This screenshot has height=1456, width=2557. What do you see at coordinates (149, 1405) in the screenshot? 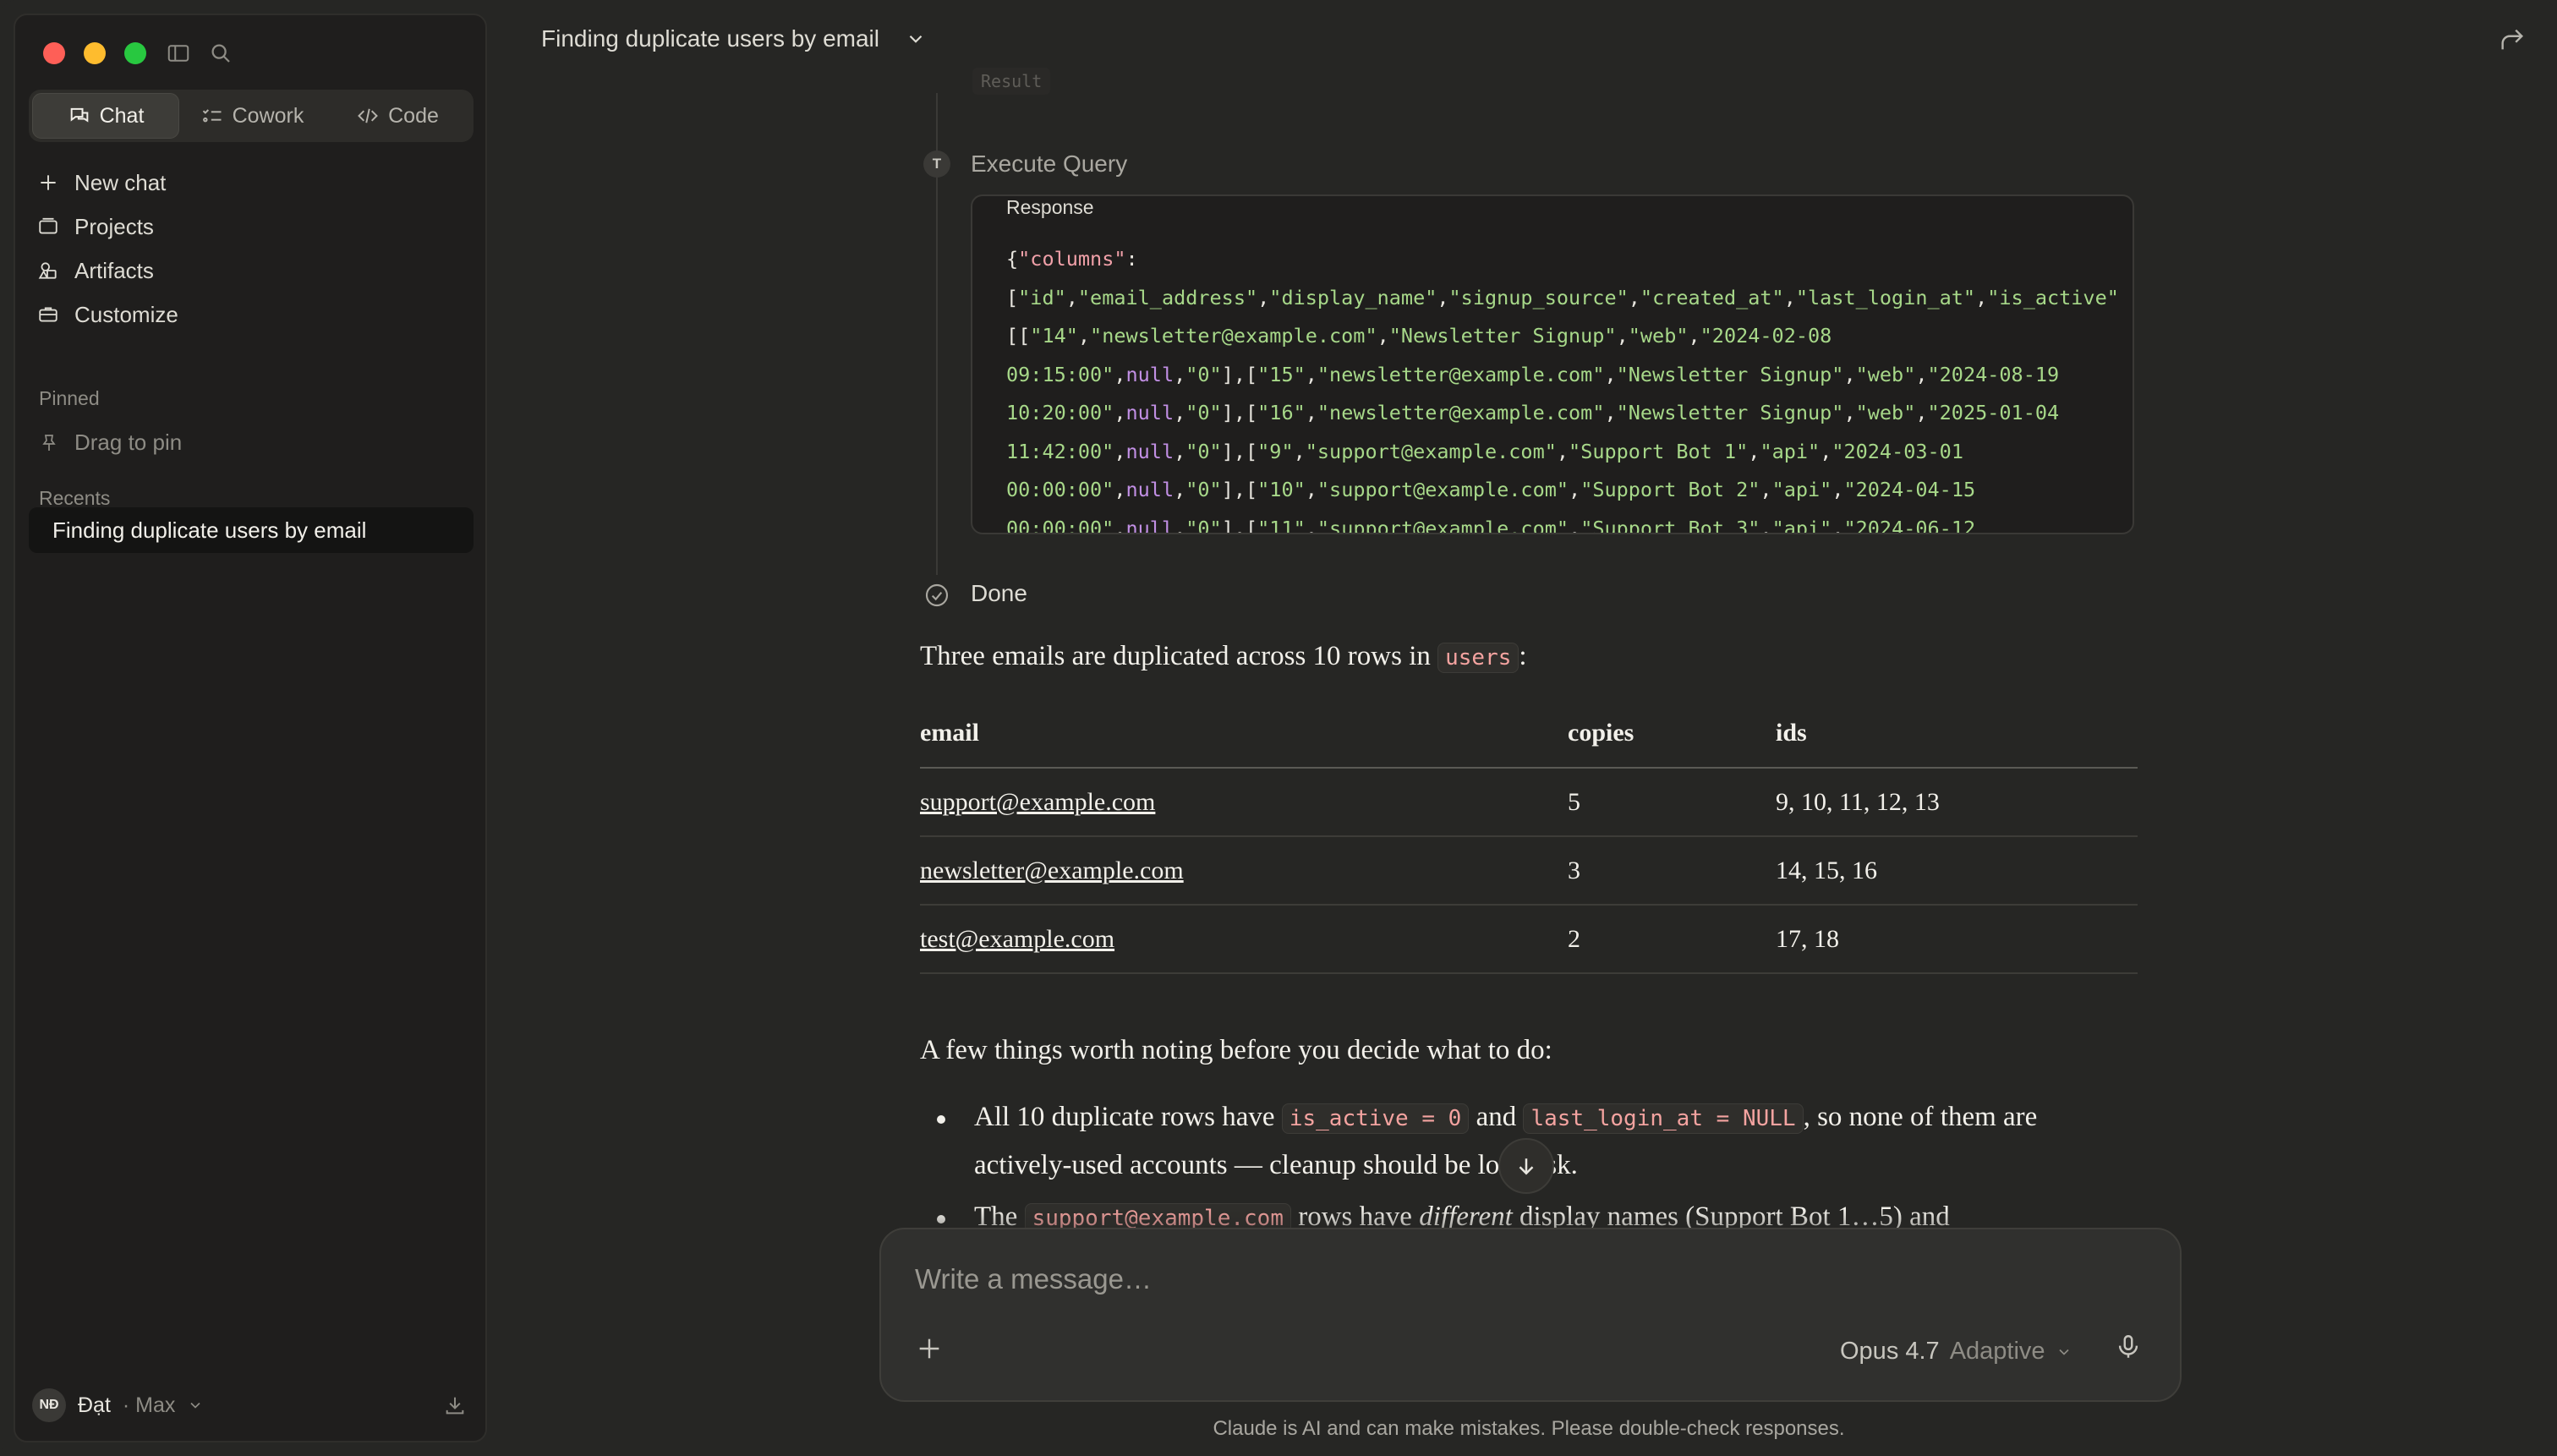
I see `user-plan: · Max` at bounding box center [149, 1405].